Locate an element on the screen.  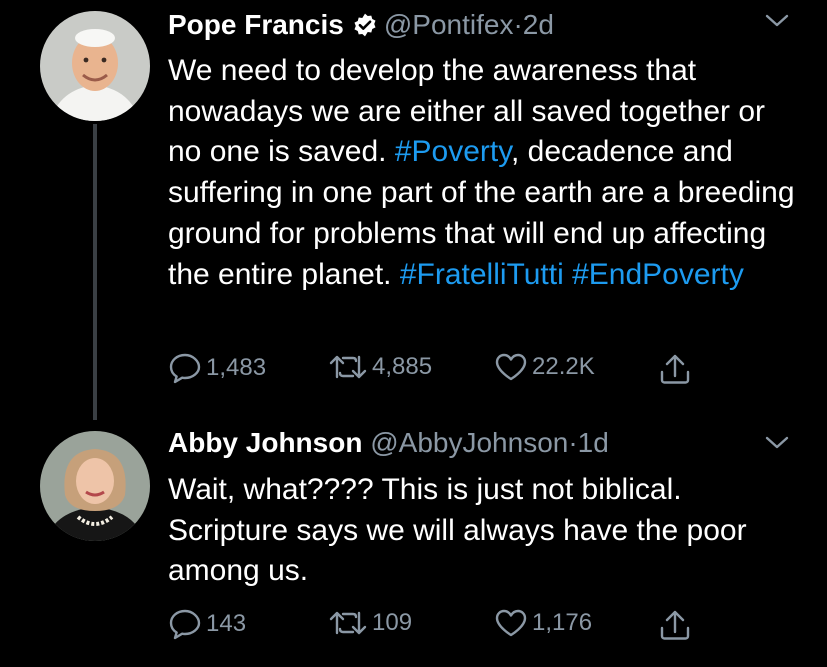
like-button: 22.2K is located at coordinates (544, 367).